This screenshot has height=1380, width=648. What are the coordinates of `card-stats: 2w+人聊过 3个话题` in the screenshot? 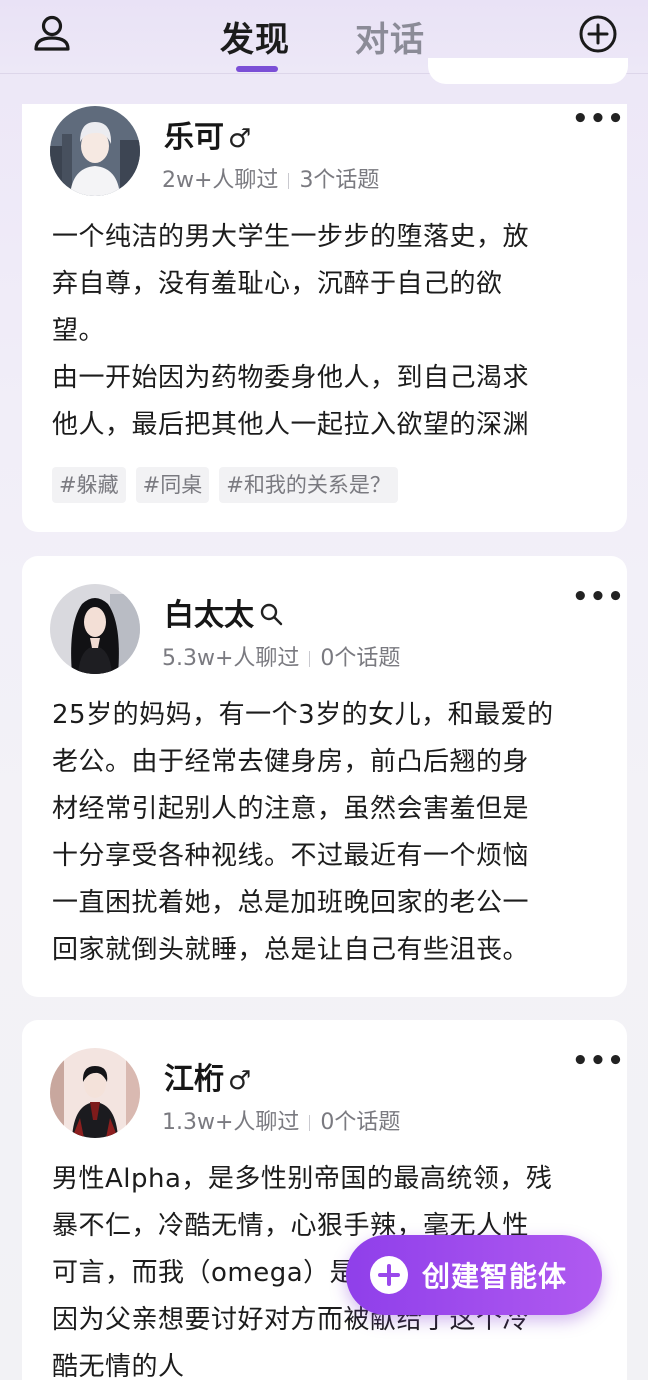 It's located at (270, 178).